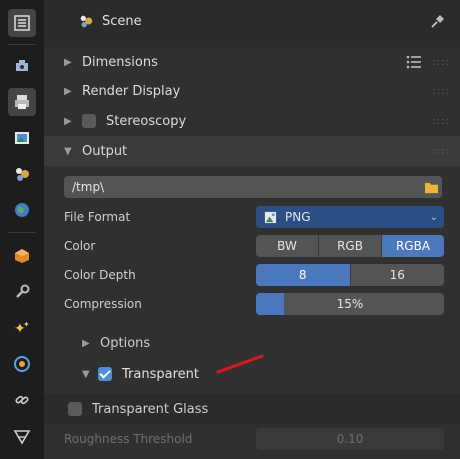  What do you see at coordinates (433, 217) in the screenshot?
I see `chevron-down-icon: ⌄` at bounding box center [433, 217].